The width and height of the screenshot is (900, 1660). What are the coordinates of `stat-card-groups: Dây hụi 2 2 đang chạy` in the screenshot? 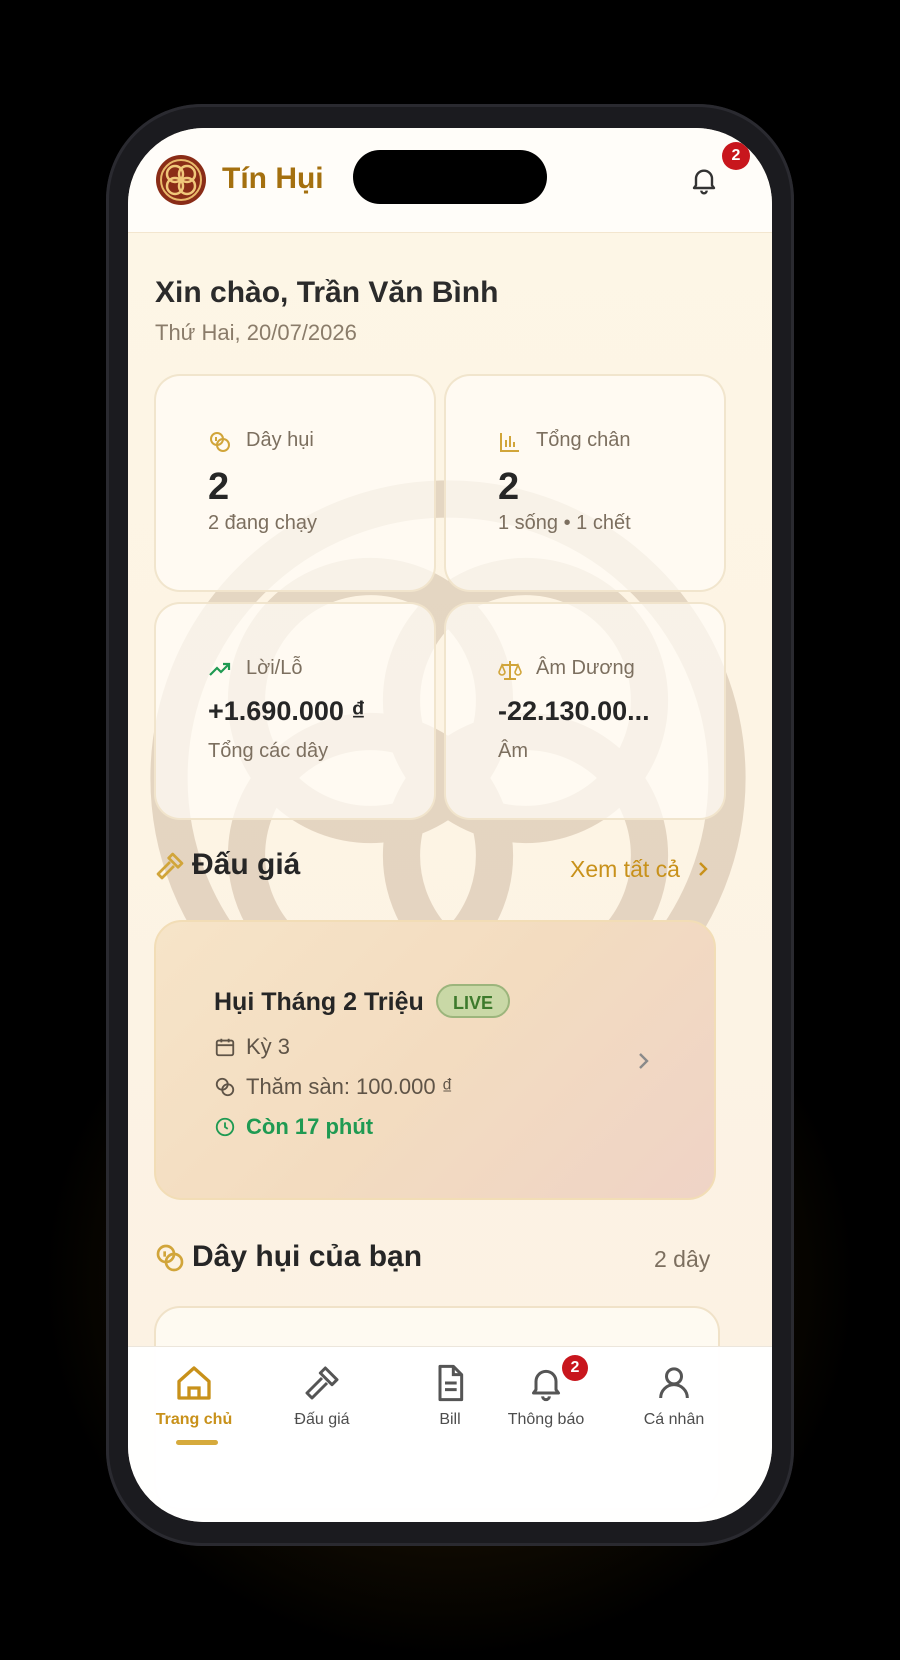 It's located at (295, 483).